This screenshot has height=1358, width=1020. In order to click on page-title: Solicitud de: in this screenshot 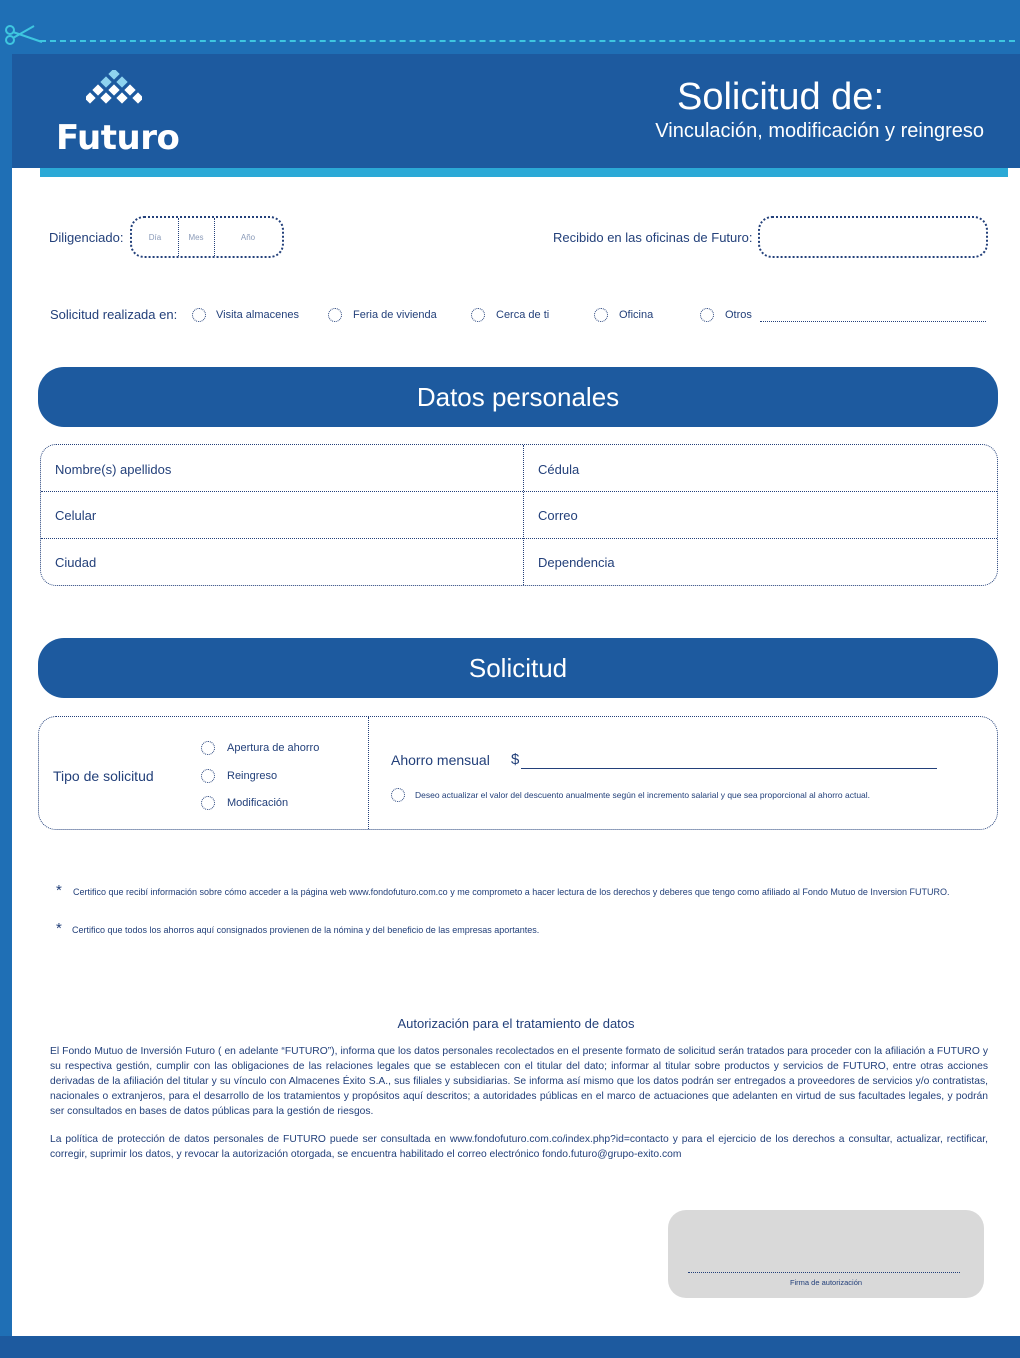, I will do `click(780, 97)`.